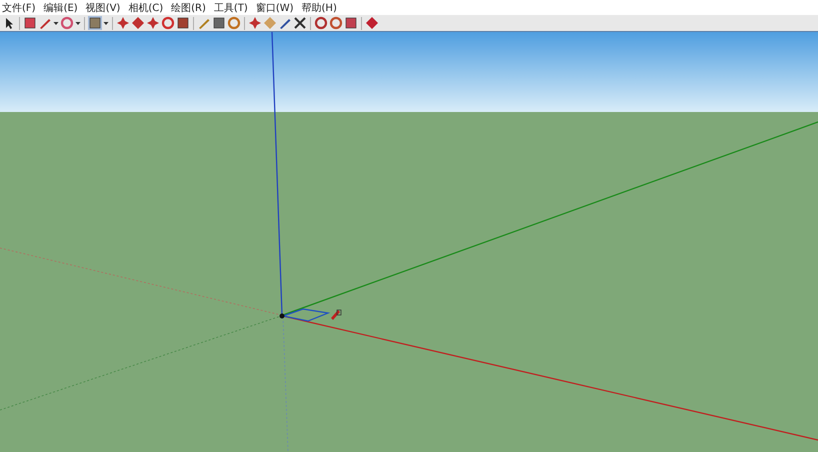  I want to click on menu-item: 帮助(H), so click(319, 8).